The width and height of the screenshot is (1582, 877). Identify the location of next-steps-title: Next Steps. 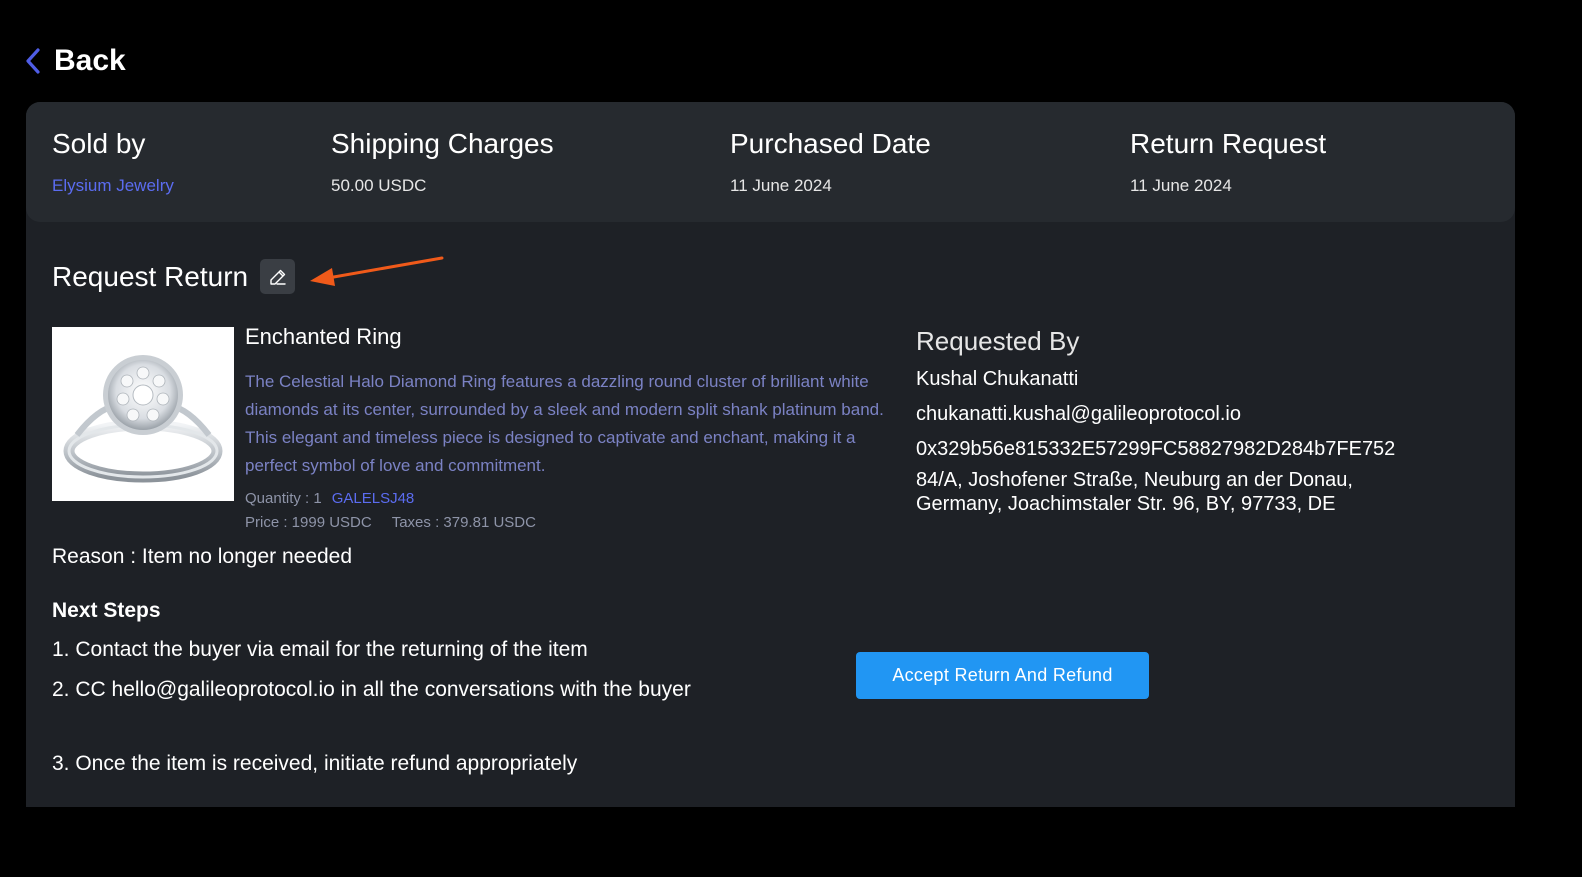
(106, 610).